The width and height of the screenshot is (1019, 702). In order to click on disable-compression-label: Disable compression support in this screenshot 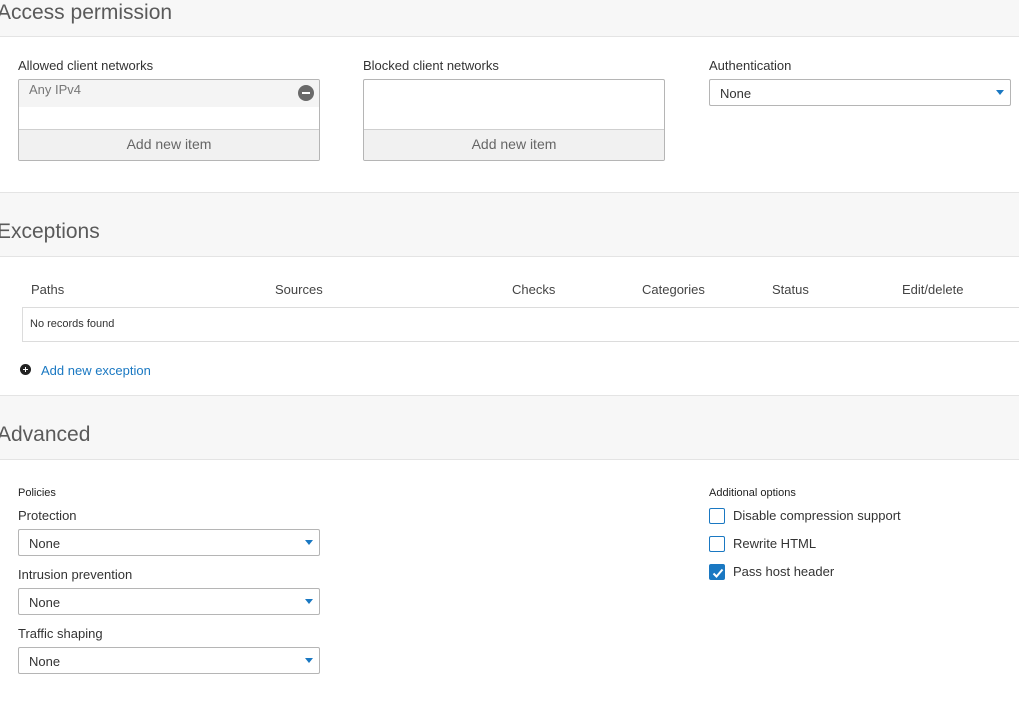, I will do `click(817, 515)`.